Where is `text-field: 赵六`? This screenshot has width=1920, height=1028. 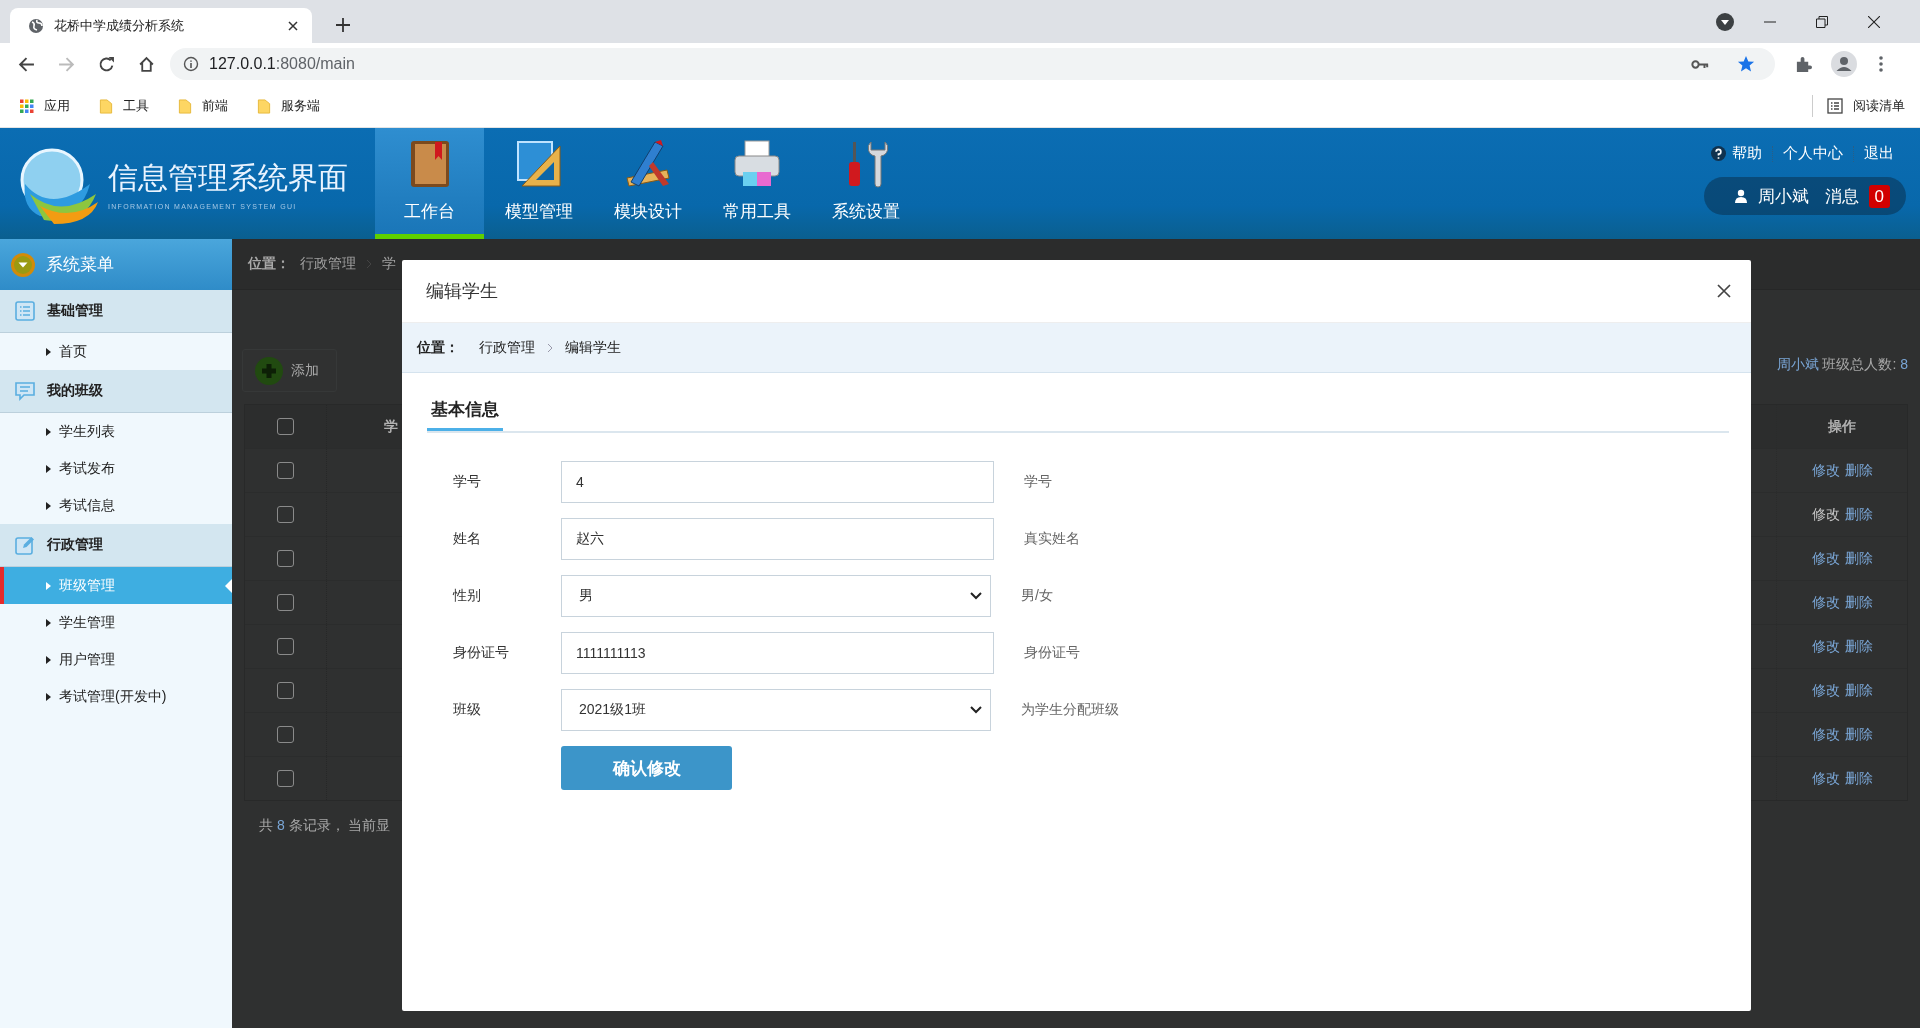 text-field: 赵六 is located at coordinates (777, 539).